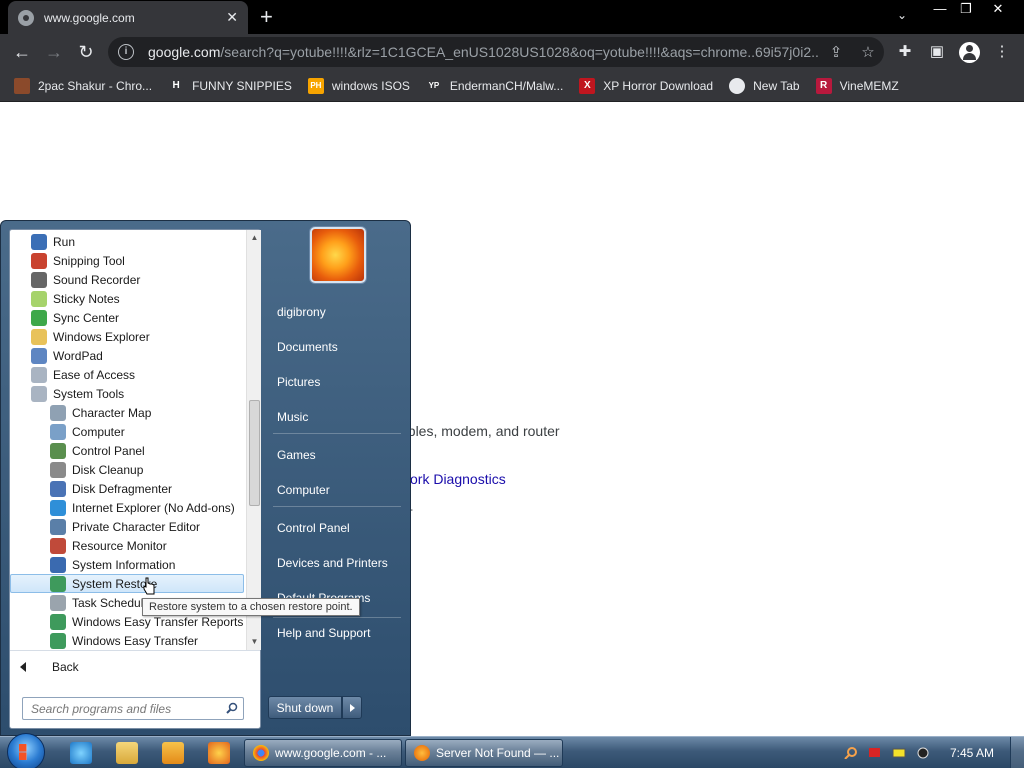  What do you see at coordinates (868, 52) in the screenshot?
I see `bookmark-star-icon: ☆` at bounding box center [868, 52].